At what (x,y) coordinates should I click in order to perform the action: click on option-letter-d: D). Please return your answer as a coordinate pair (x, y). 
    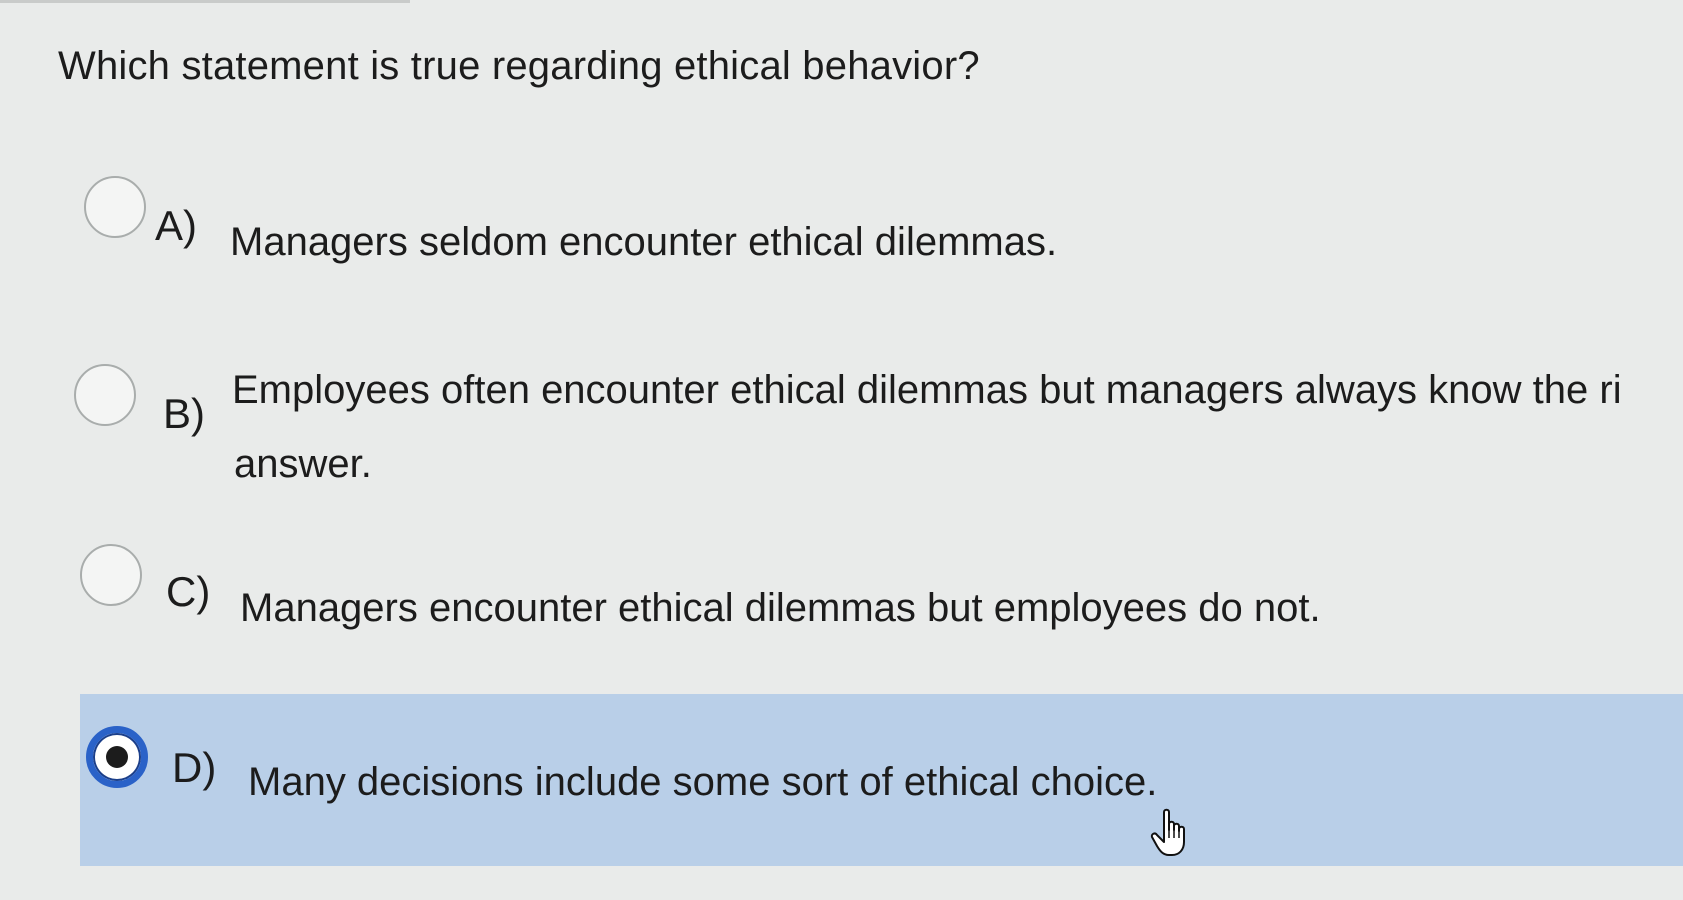
    Looking at the image, I should click on (194, 767).